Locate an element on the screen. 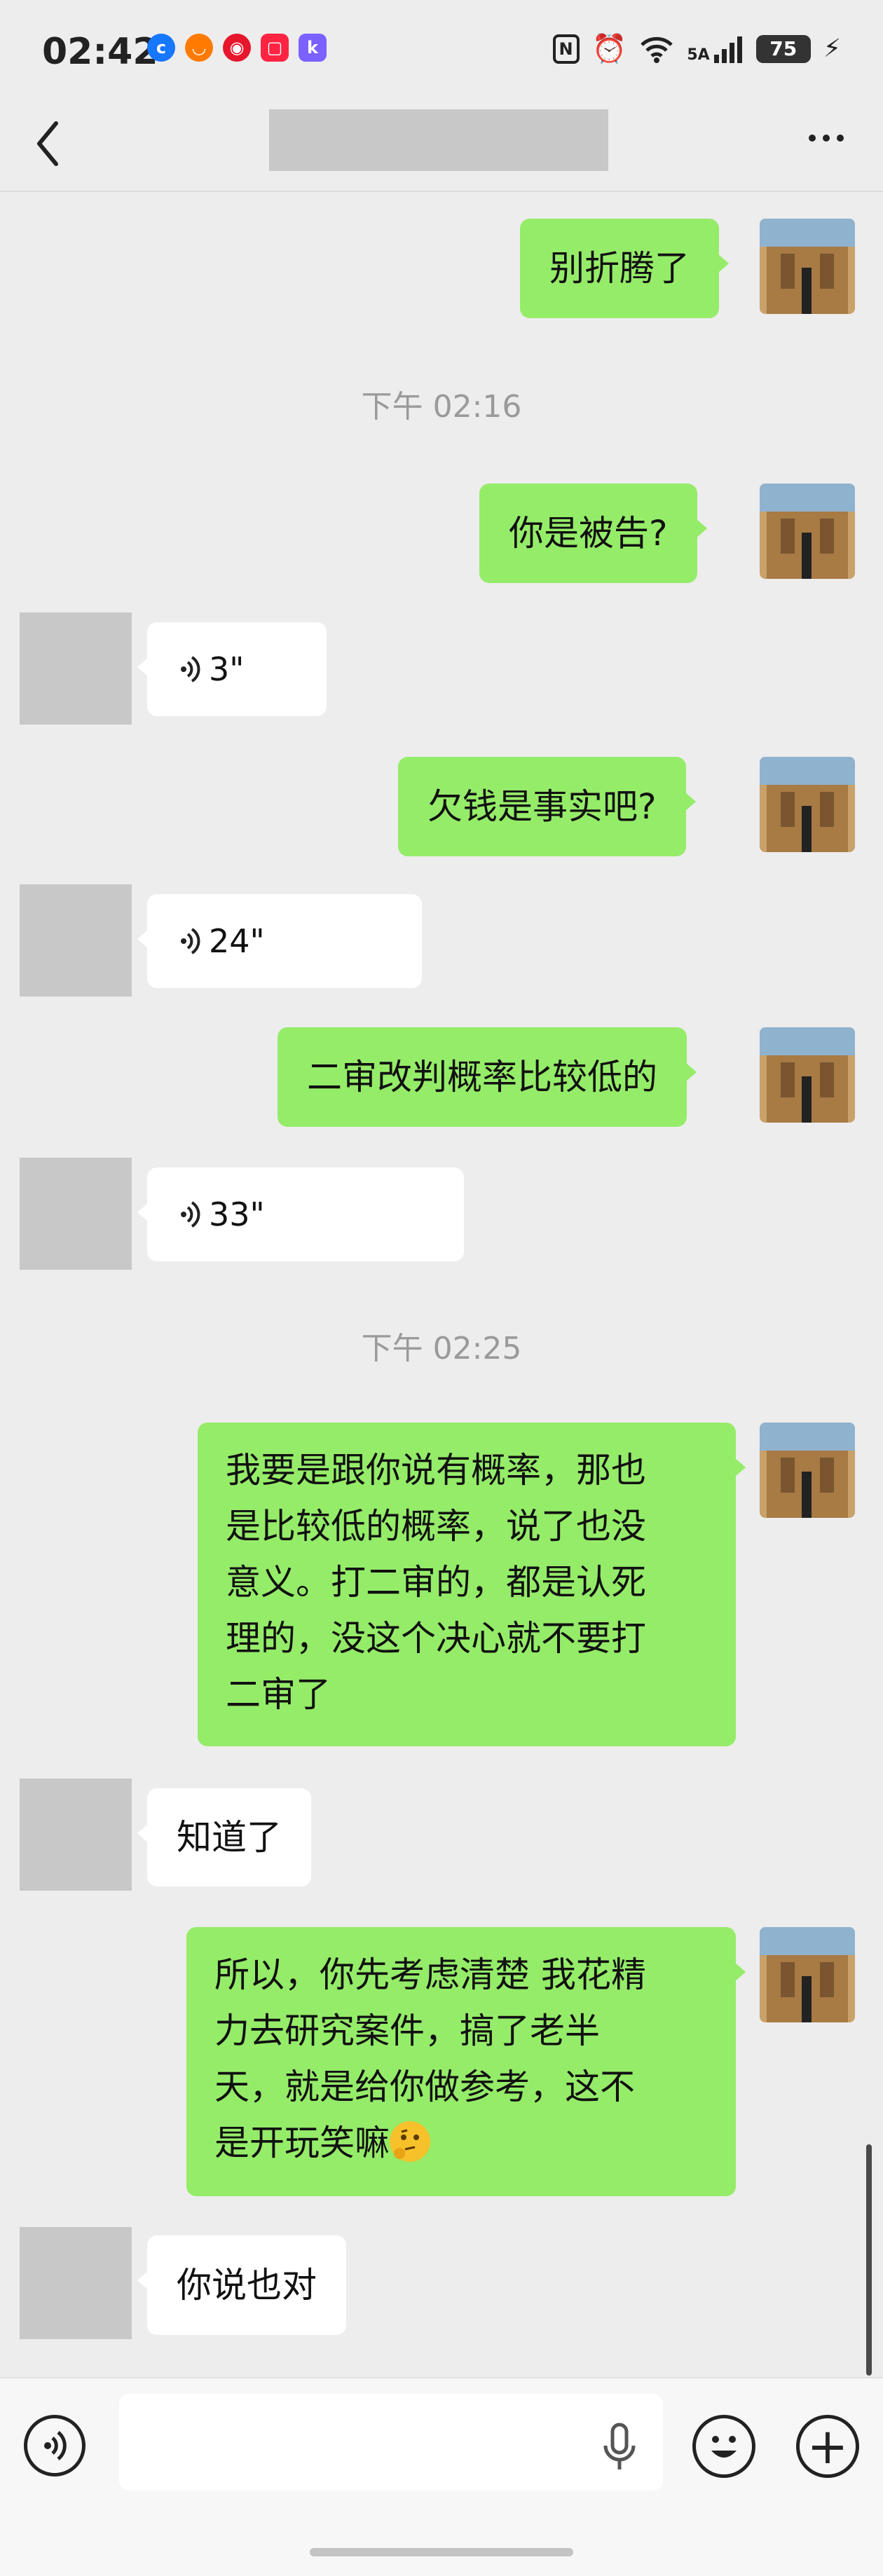 The height and width of the screenshot is (2576, 883). message-line: 意义。打二审的，都是认死 is located at coordinates (436, 1583).